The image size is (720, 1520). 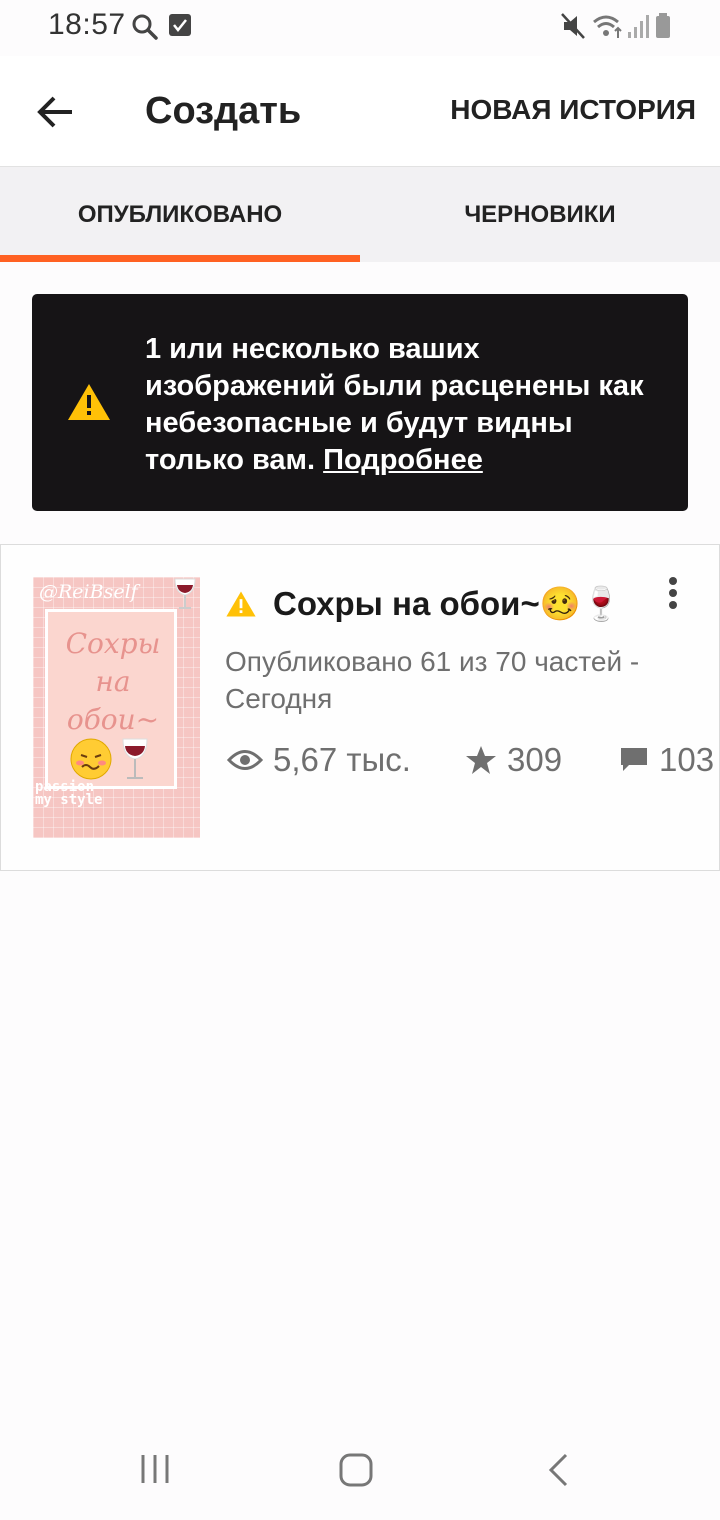 I want to click on signal-icon, so click(x=638, y=26).